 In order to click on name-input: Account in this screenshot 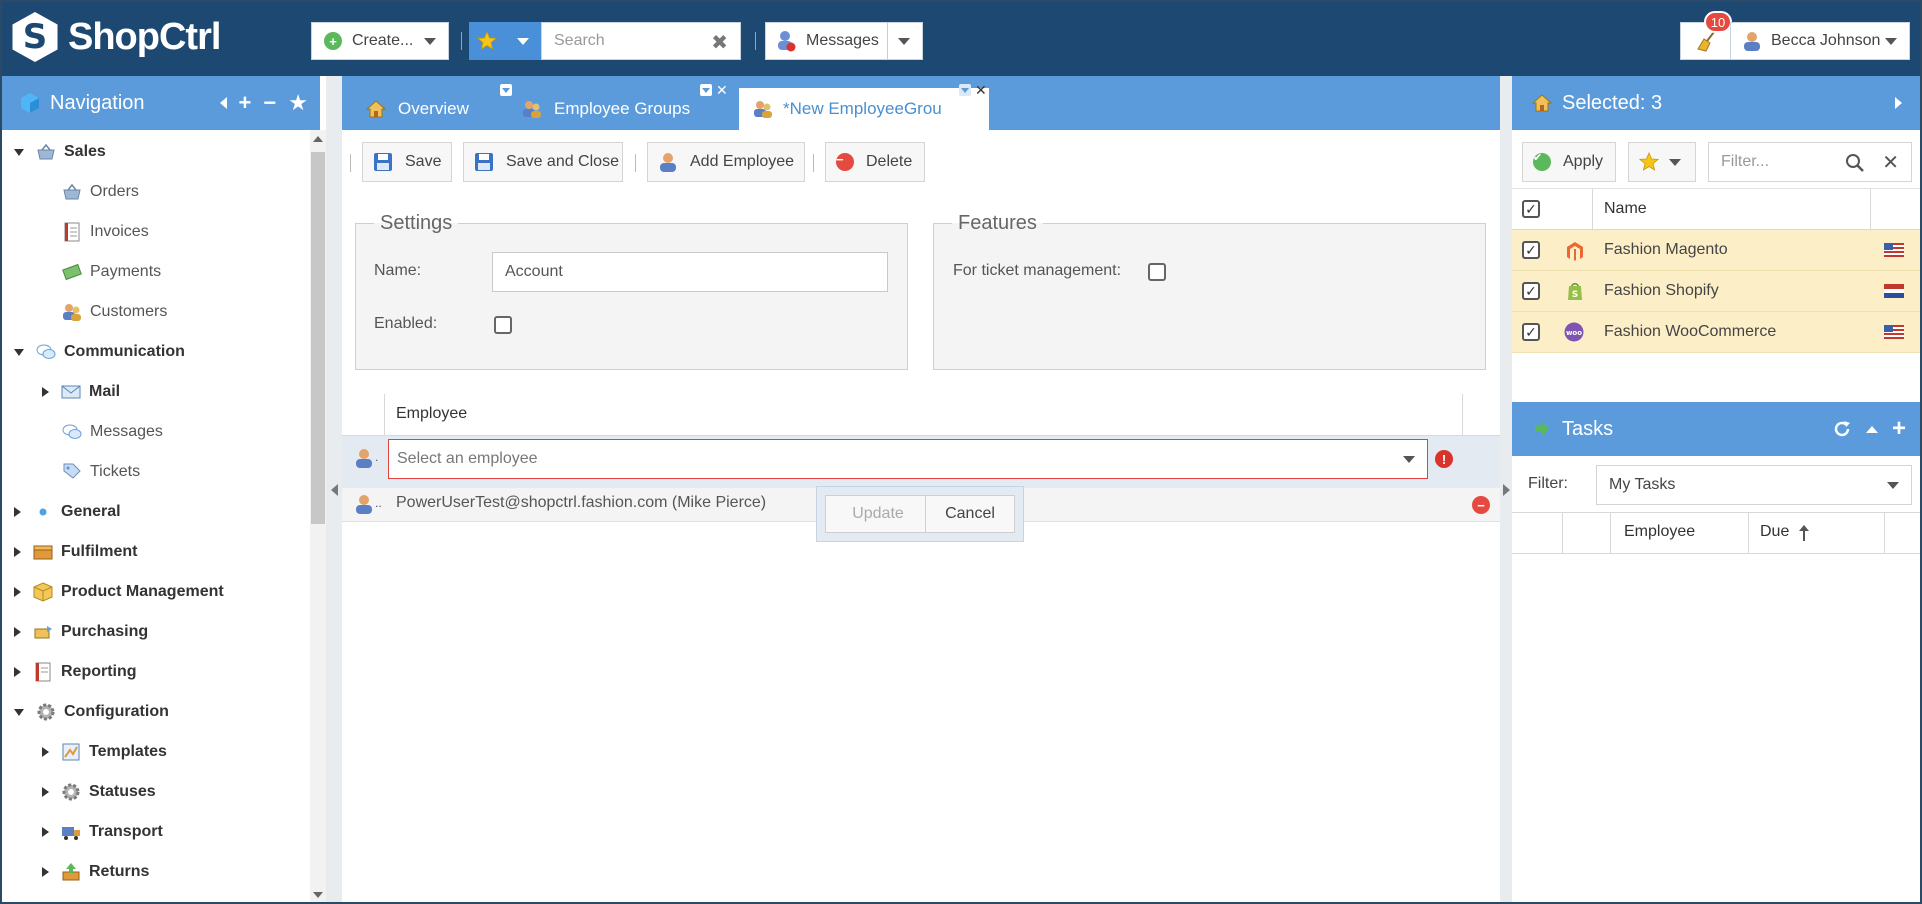, I will do `click(690, 272)`.